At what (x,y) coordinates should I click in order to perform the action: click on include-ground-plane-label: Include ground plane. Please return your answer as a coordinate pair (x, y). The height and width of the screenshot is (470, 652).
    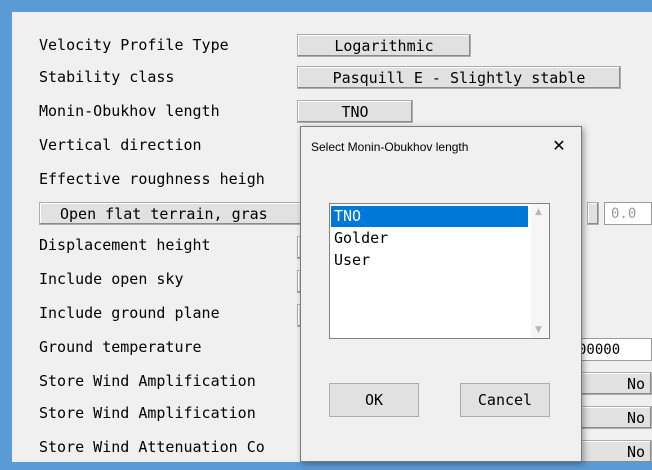
    Looking at the image, I should click on (129, 313).